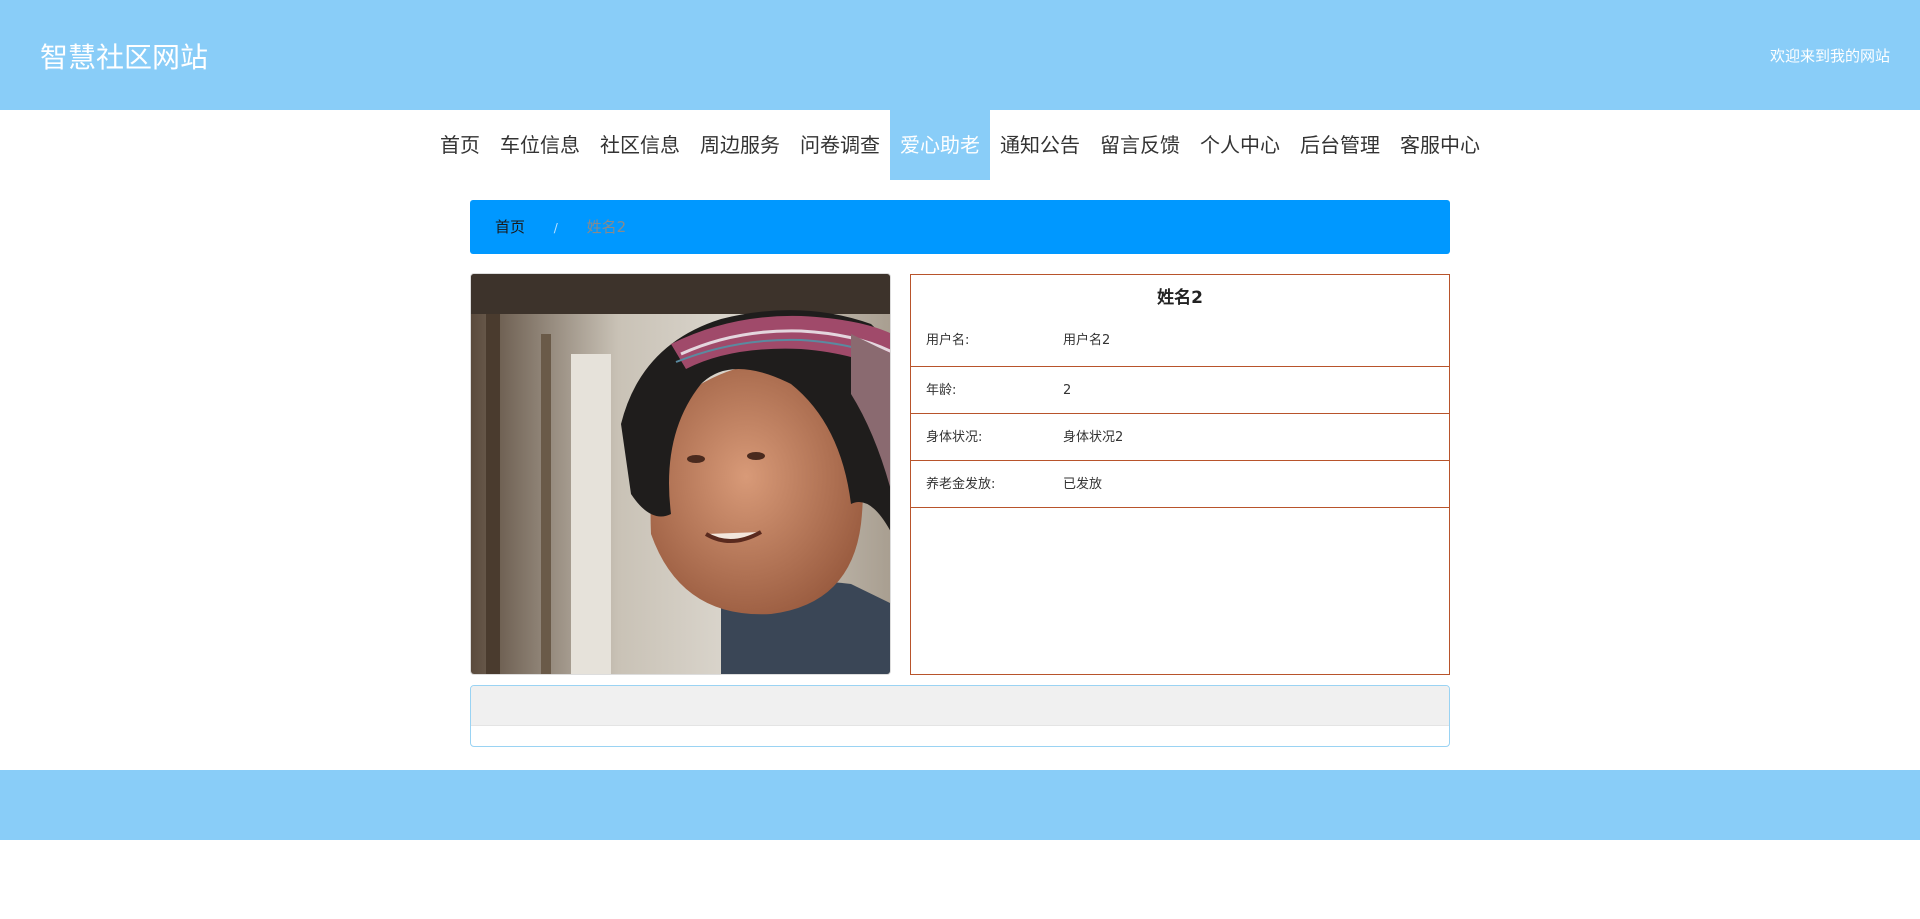 The height and width of the screenshot is (919, 1920). What do you see at coordinates (460, 145) in the screenshot?
I see `nav-item-home: 首页` at bounding box center [460, 145].